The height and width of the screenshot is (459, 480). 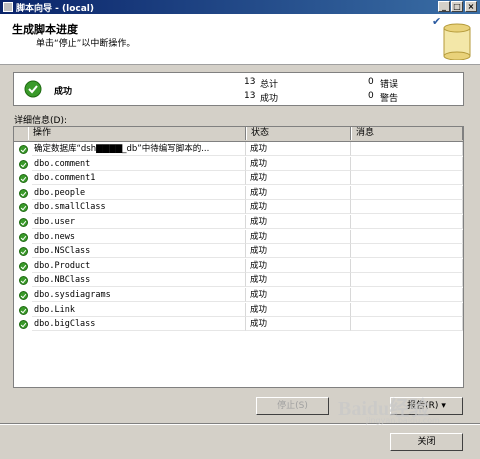 What do you see at coordinates (250, 82) in the screenshot?
I see `total-count: 13` at bounding box center [250, 82].